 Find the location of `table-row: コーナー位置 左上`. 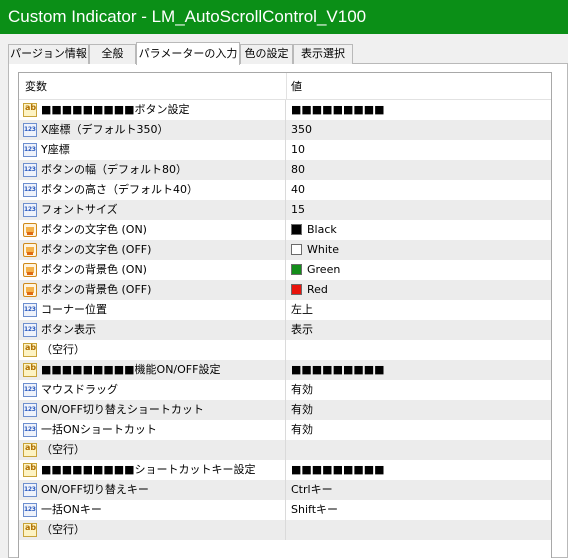

table-row: コーナー位置 左上 is located at coordinates (285, 310).